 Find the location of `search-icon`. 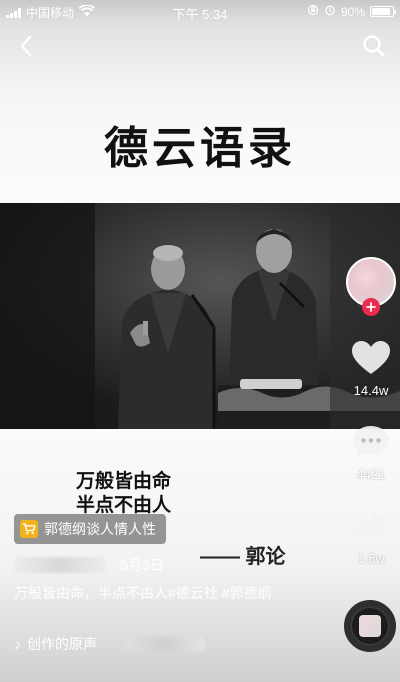

search-icon is located at coordinates (374, 46).